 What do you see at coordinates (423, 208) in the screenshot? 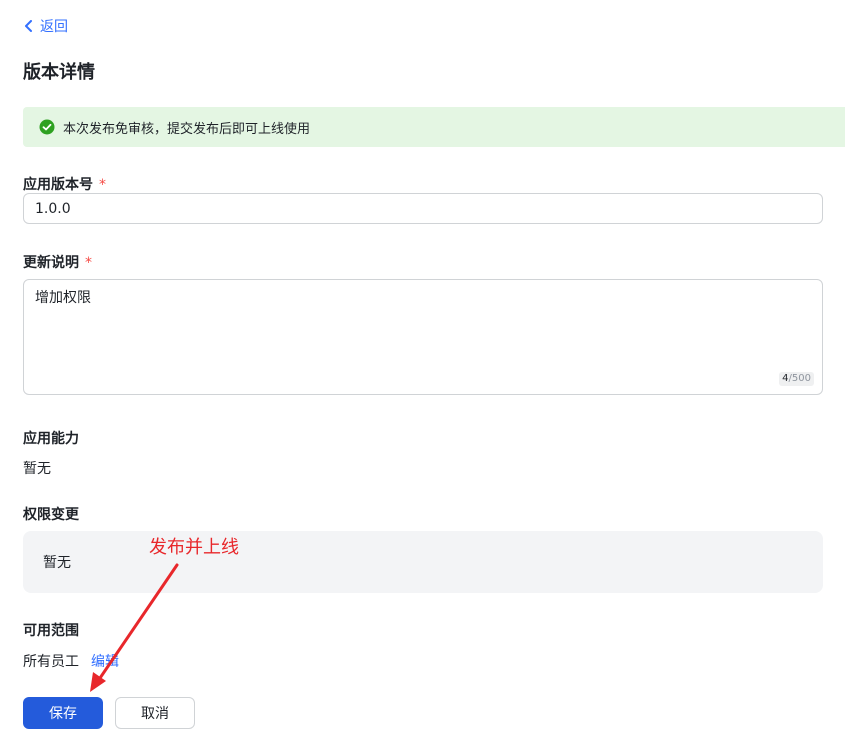
I see `version-input` at bounding box center [423, 208].